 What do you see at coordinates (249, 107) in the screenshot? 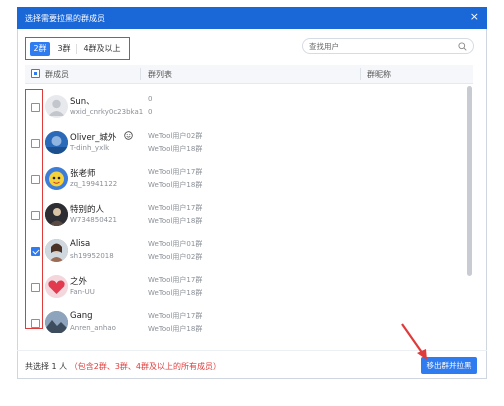
I see `table-row: Sun、 wxid_cnrky0c23bka1 0 0` at bounding box center [249, 107].